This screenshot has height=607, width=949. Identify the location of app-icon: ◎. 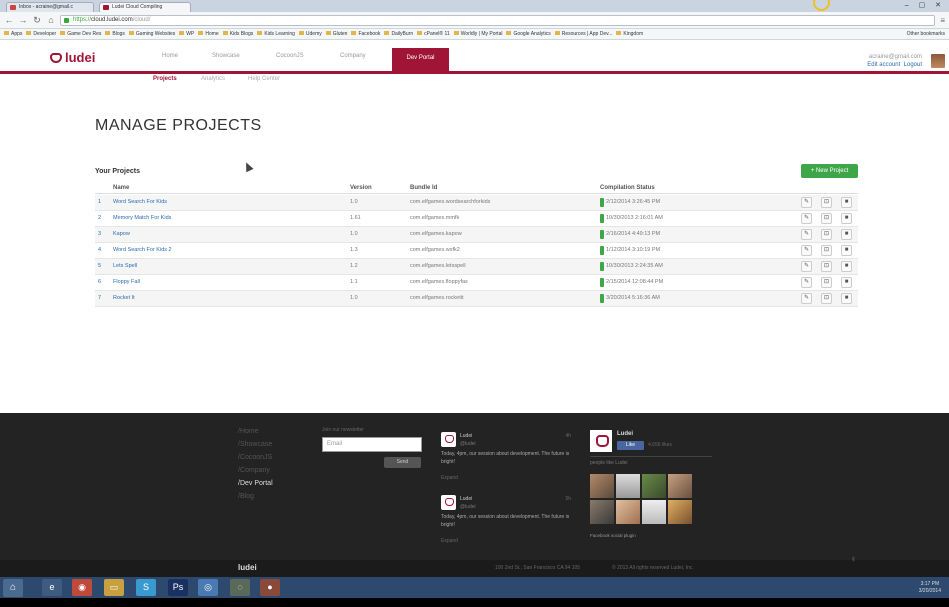
(208, 587).